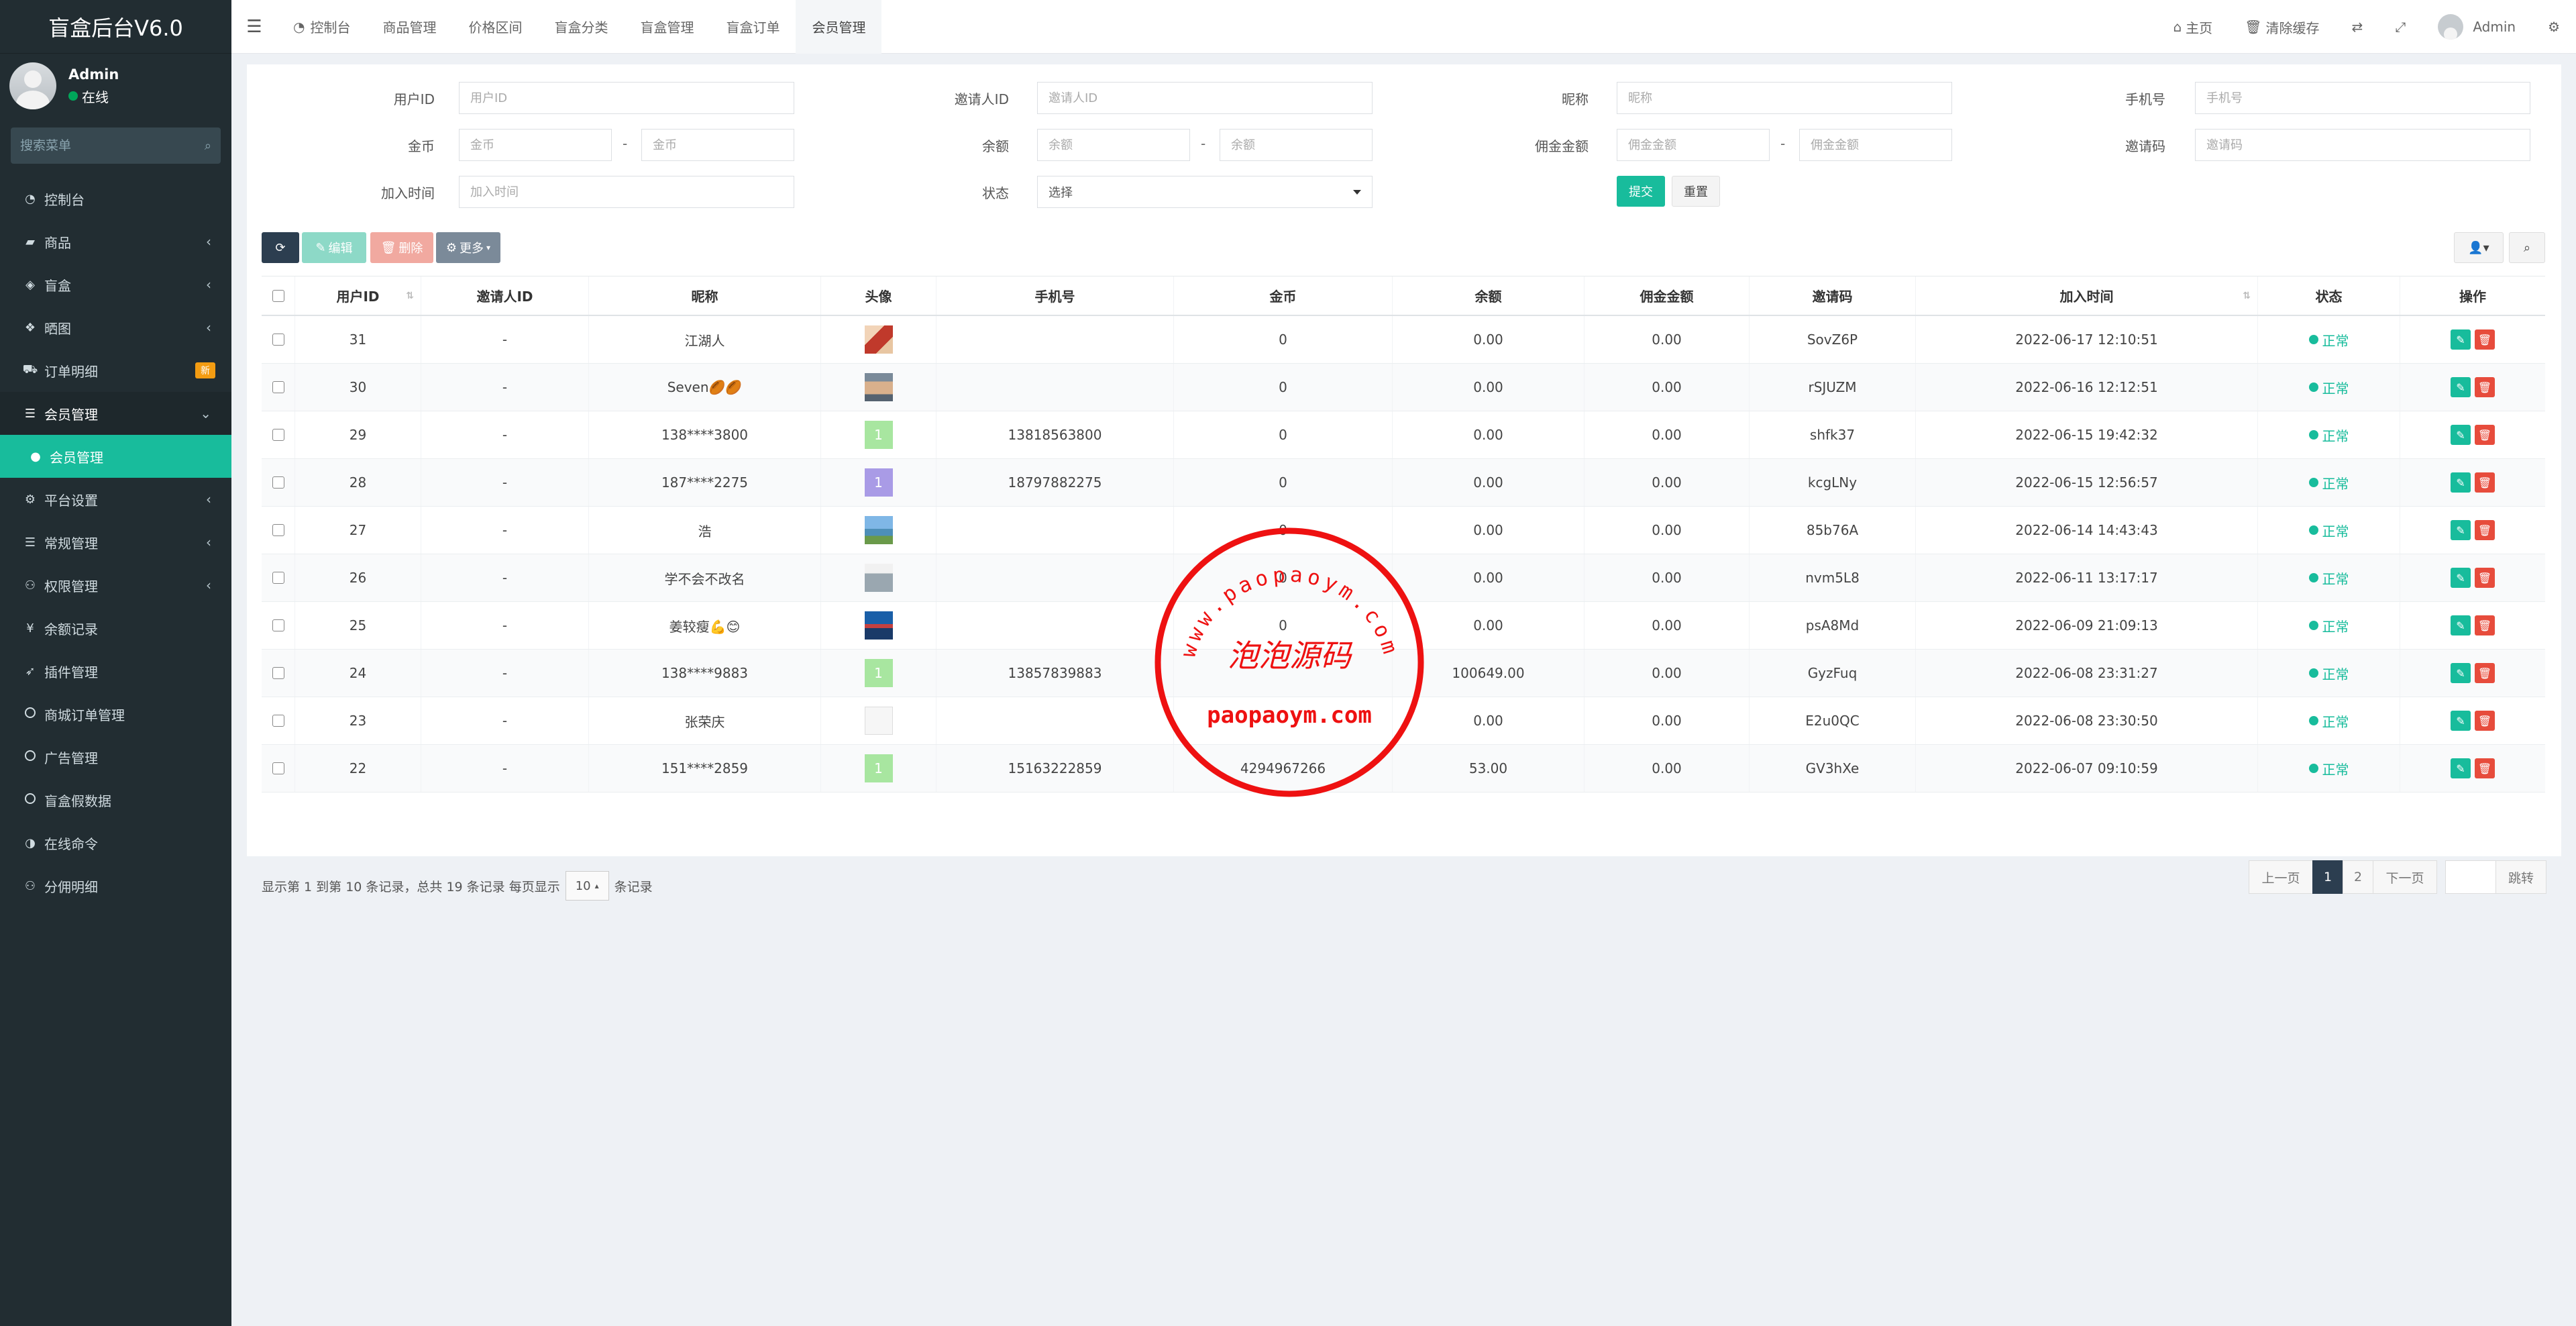 This screenshot has width=2576, height=1326. What do you see at coordinates (2405, 877) in the screenshot?
I see `next-page-button: 下一页` at bounding box center [2405, 877].